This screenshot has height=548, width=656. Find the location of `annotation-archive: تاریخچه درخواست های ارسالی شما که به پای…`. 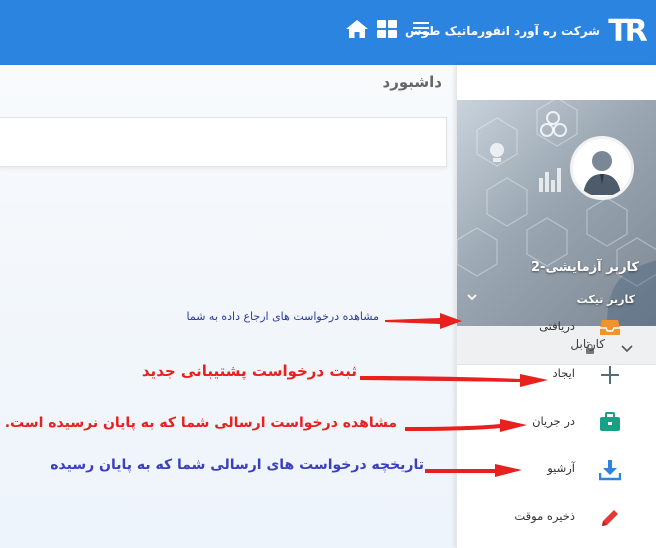

annotation-archive: تاریخچه درخواست های ارسالی شما که به پای… is located at coordinates (237, 465).